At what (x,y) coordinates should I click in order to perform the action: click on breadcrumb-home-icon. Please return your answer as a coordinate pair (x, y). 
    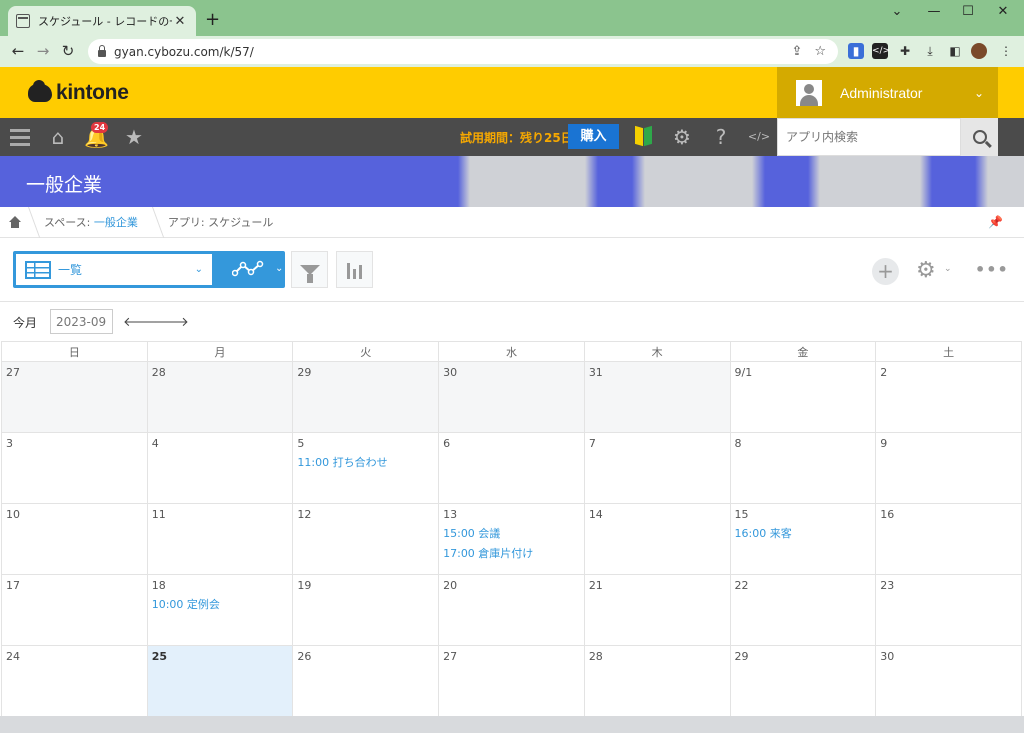
    Looking at the image, I should click on (14, 222).